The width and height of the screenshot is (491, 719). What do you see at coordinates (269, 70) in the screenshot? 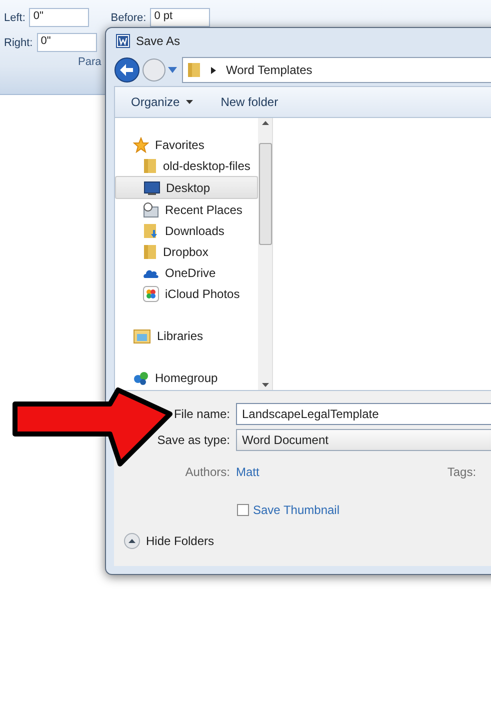
I see `address-text: Word Templates` at bounding box center [269, 70].